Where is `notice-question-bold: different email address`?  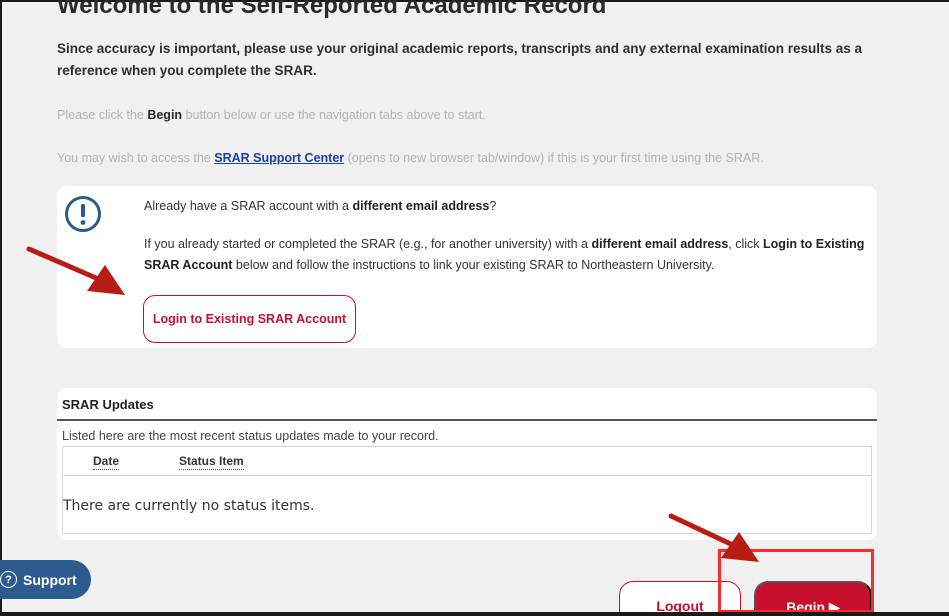
notice-question-bold: different email address is located at coordinates (421, 206).